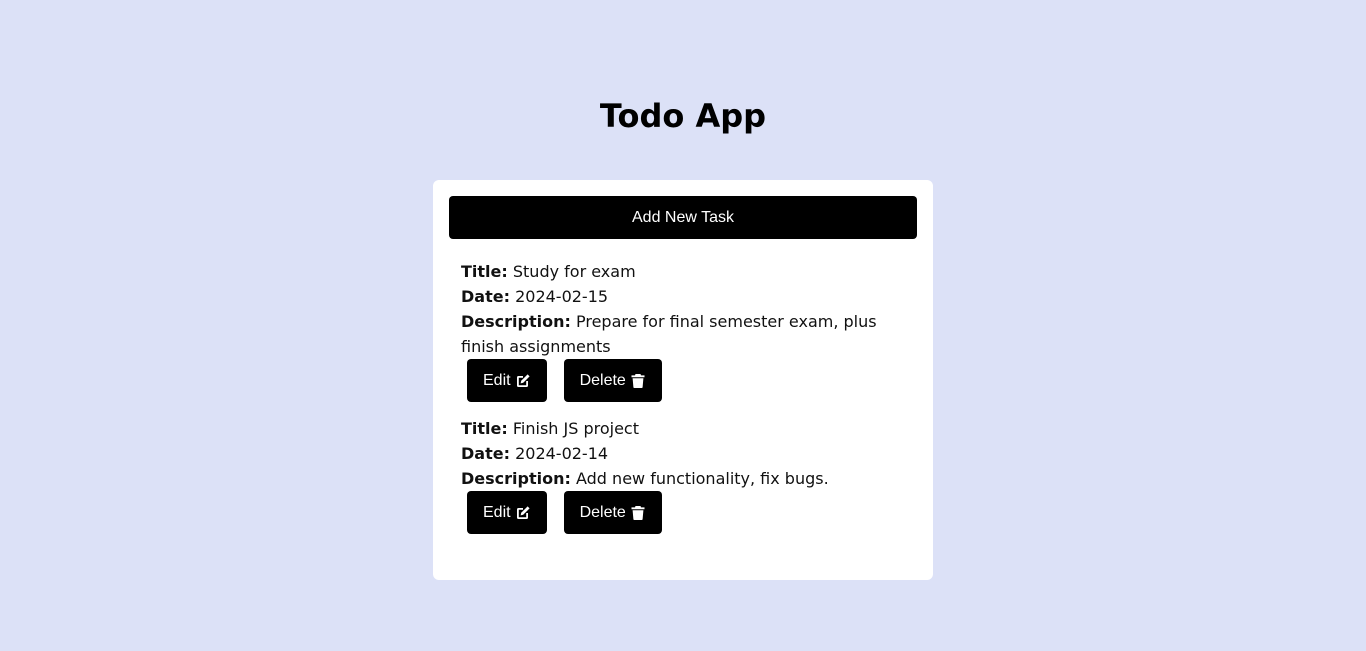 Image resolution: width=1366 pixels, height=651 pixels. Describe the element at coordinates (702, 478) in the screenshot. I see `task-description-value: Add new functionality, fix bugs.` at that location.